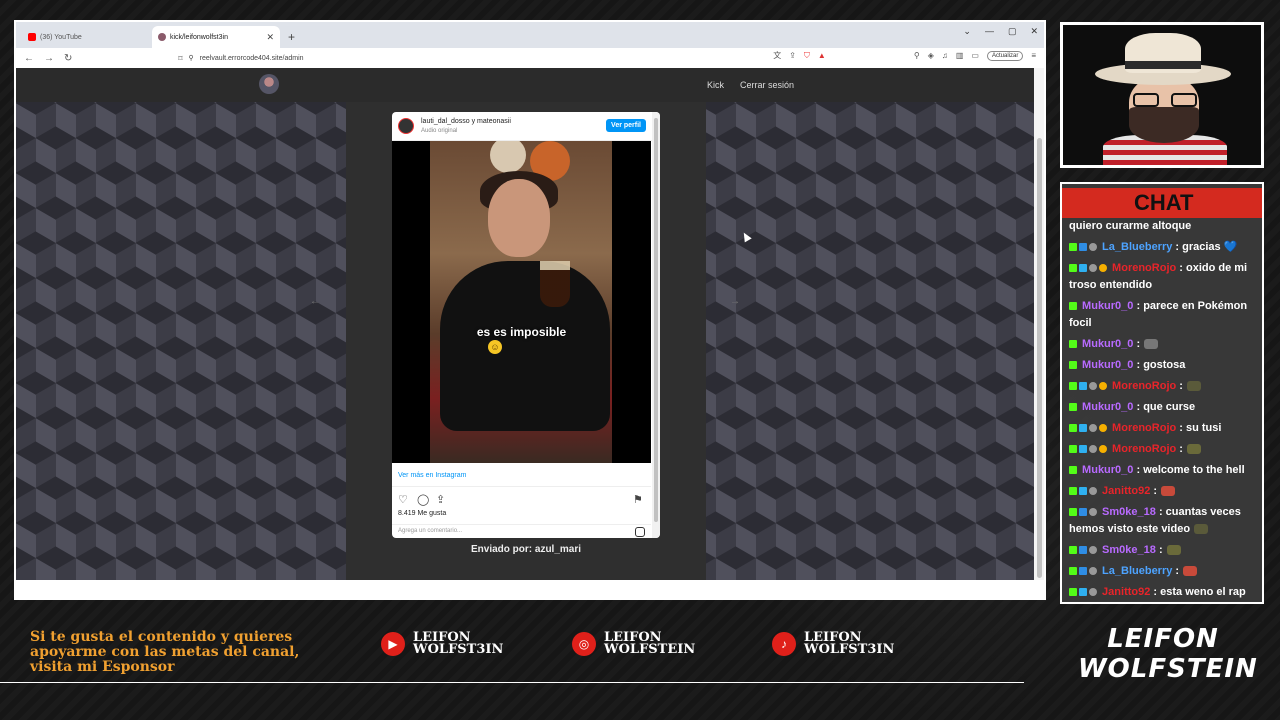 The width and height of the screenshot is (1280, 720). Describe the element at coordinates (746, 236) in the screenshot. I see `mouse-cursor-icon` at that location.